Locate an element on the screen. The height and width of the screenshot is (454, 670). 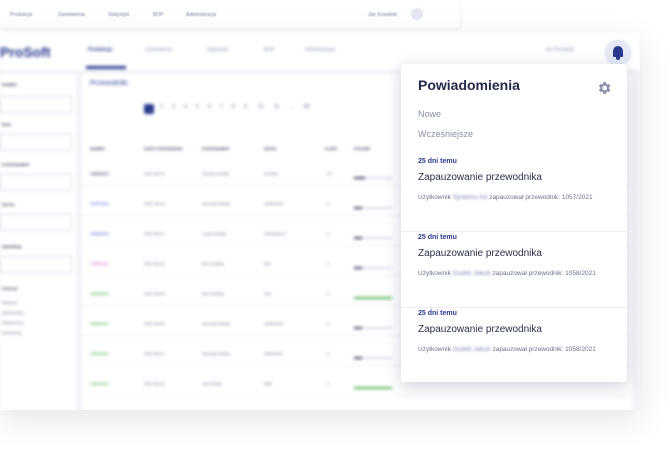
filter-label: KONTRAHENT is located at coordinates (16, 164).